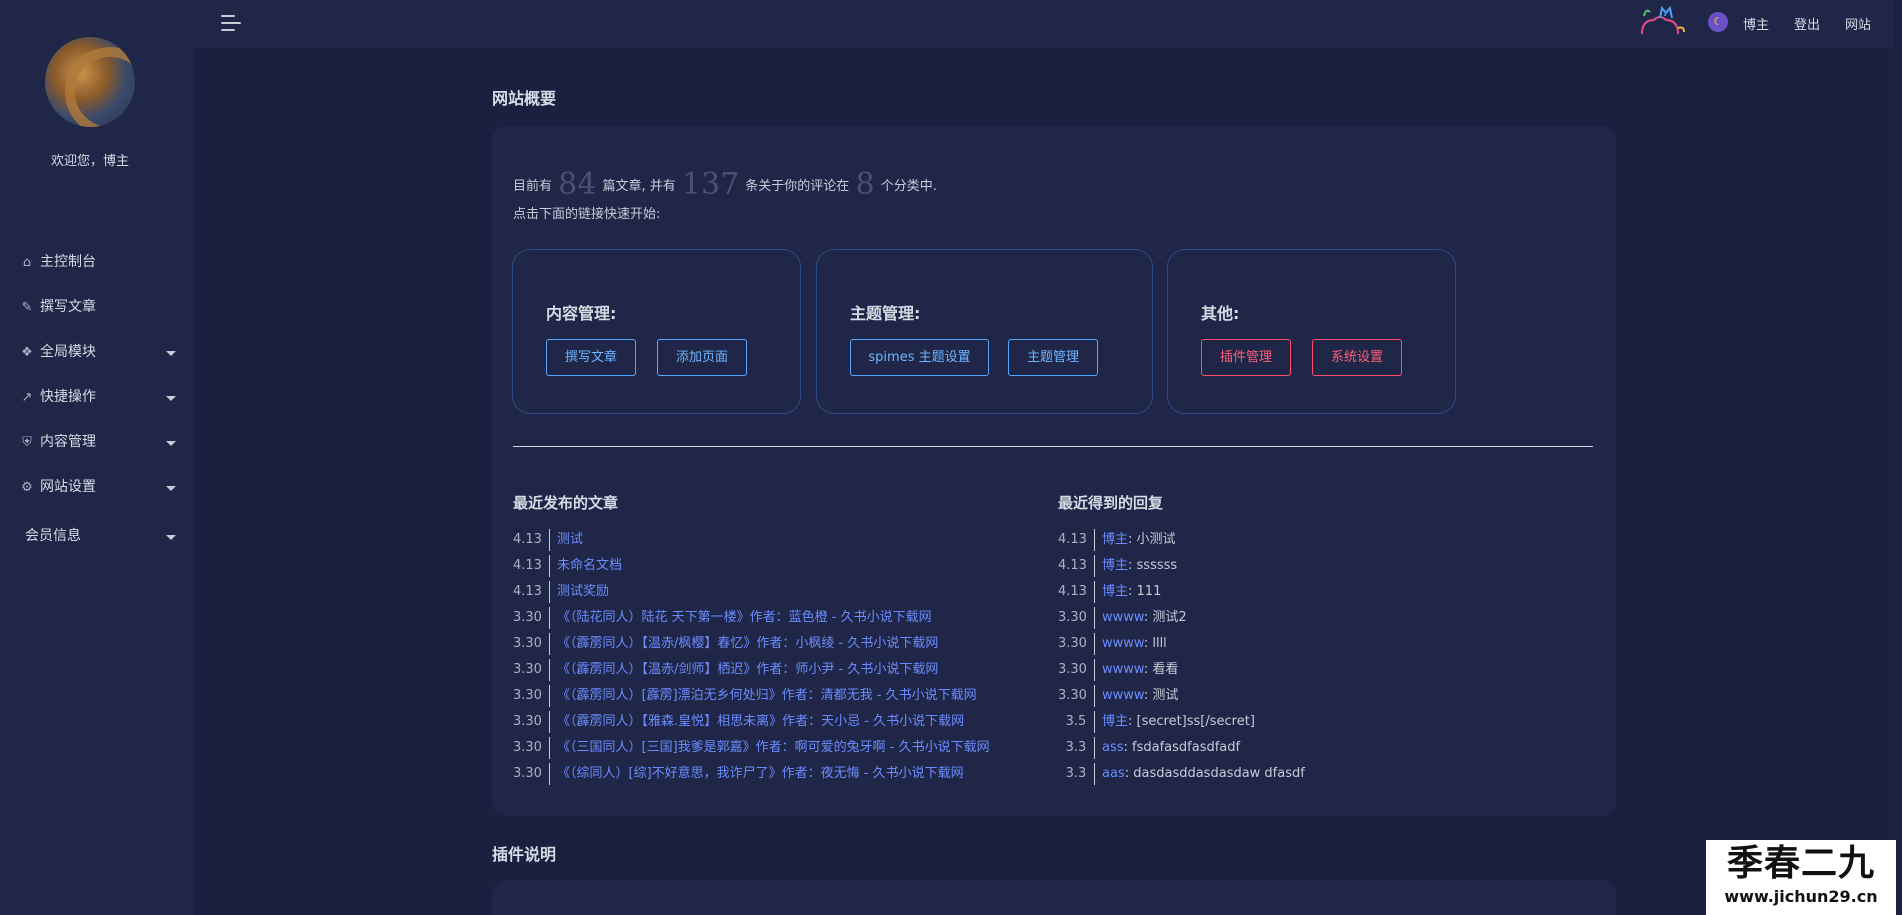 The height and width of the screenshot is (915, 1902). Describe the element at coordinates (97, 262) in the screenshot. I see `sidebar-item-dashboard: ⌂ 主控制台` at that location.